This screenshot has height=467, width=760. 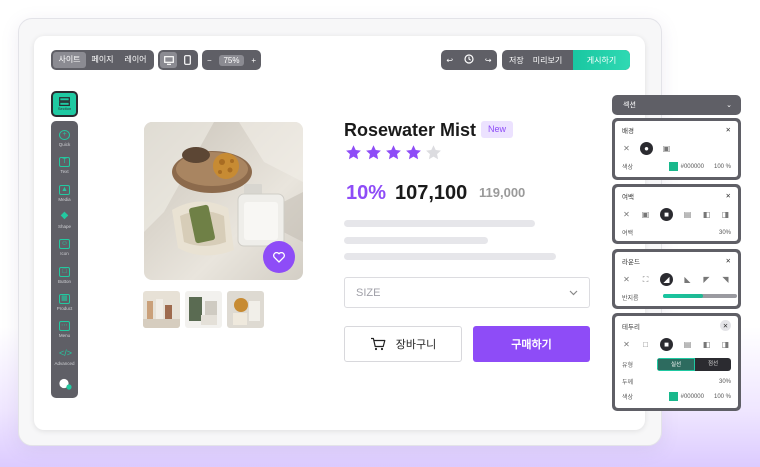 I want to click on margin-value: 30%, so click(x=725, y=233).